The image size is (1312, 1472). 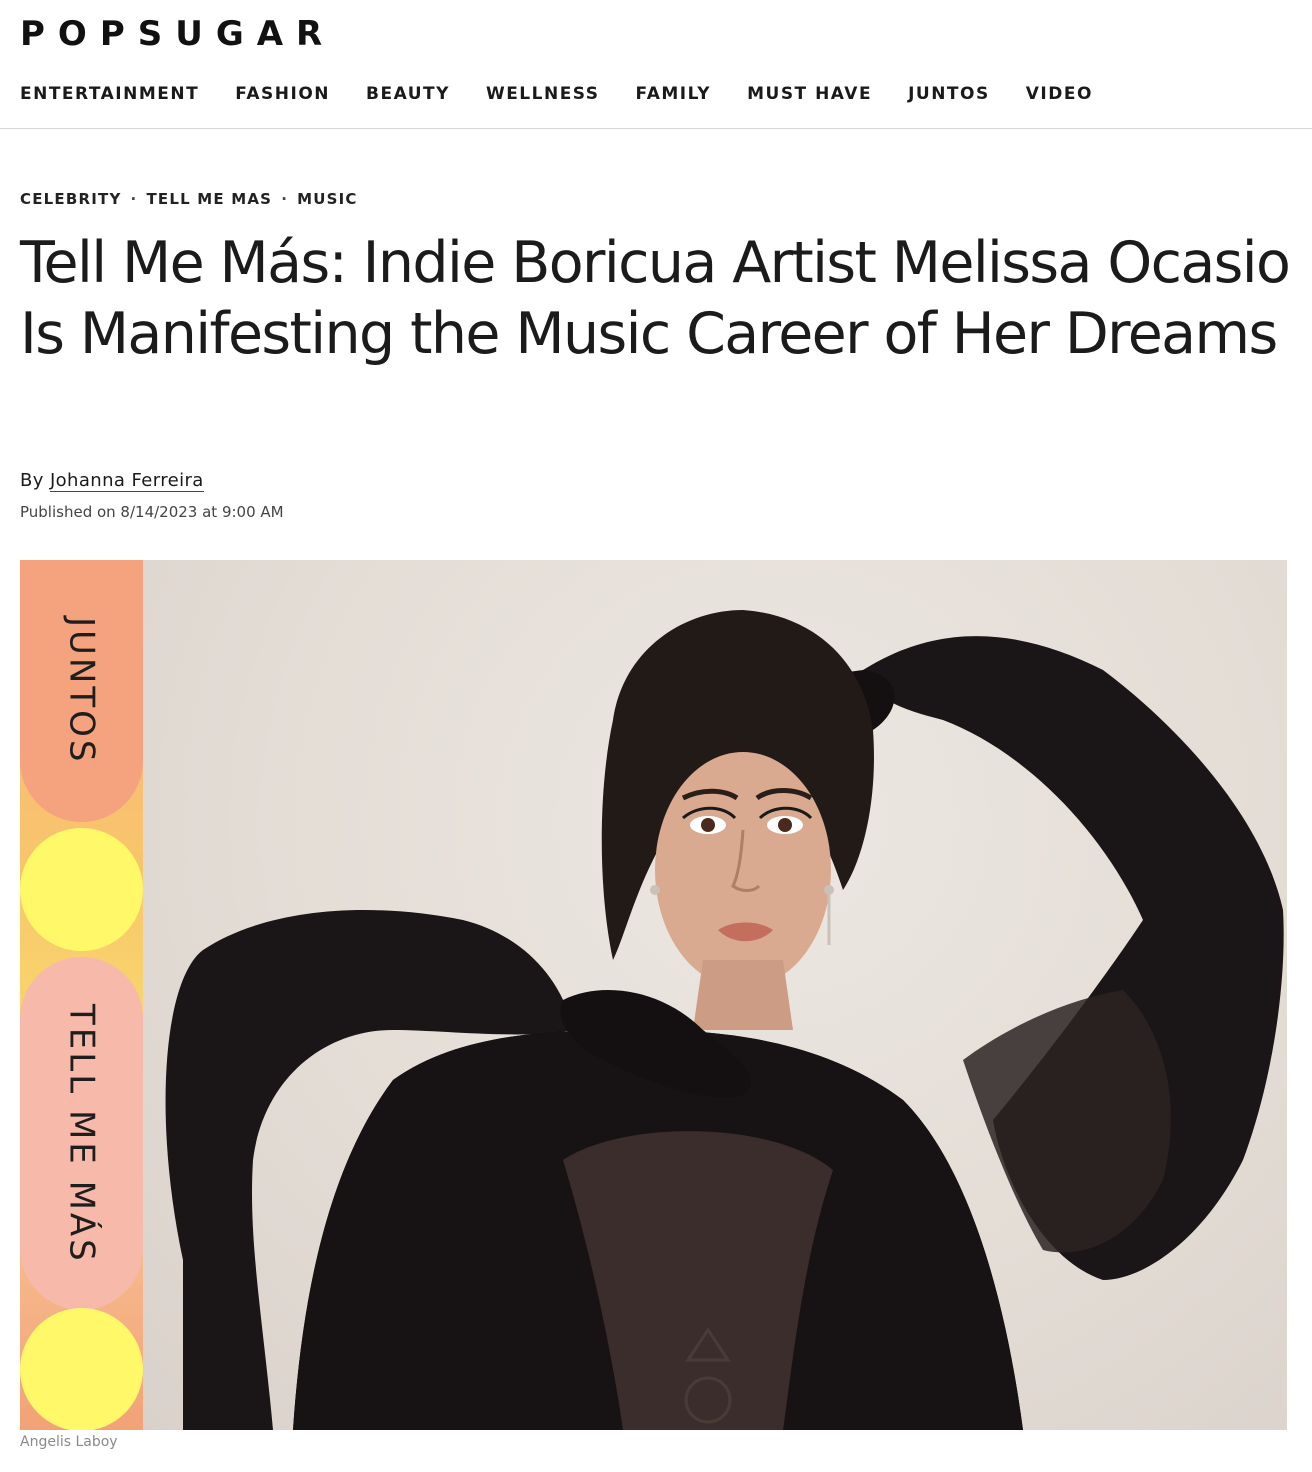 I want to click on breadcrumb-music: MUSIC, so click(x=327, y=199).